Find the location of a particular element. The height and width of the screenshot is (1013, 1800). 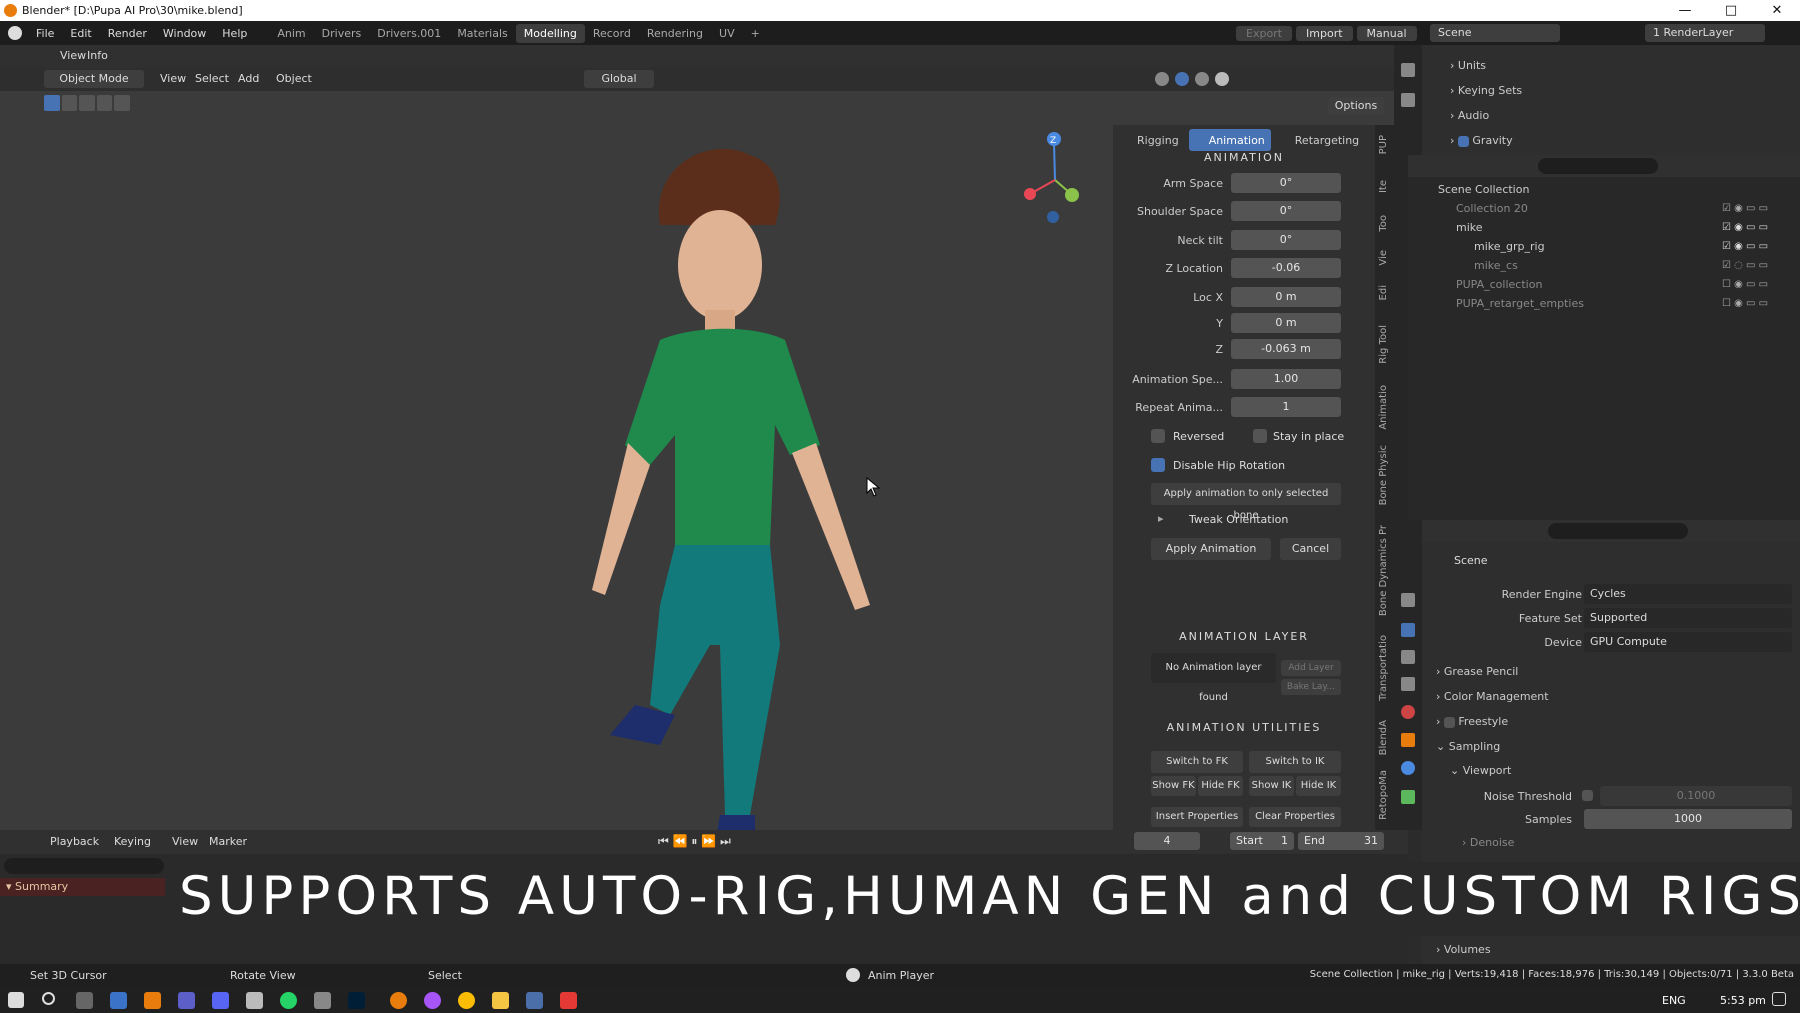

outliner-item: mike_cs is located at coordinates (1496, 265).